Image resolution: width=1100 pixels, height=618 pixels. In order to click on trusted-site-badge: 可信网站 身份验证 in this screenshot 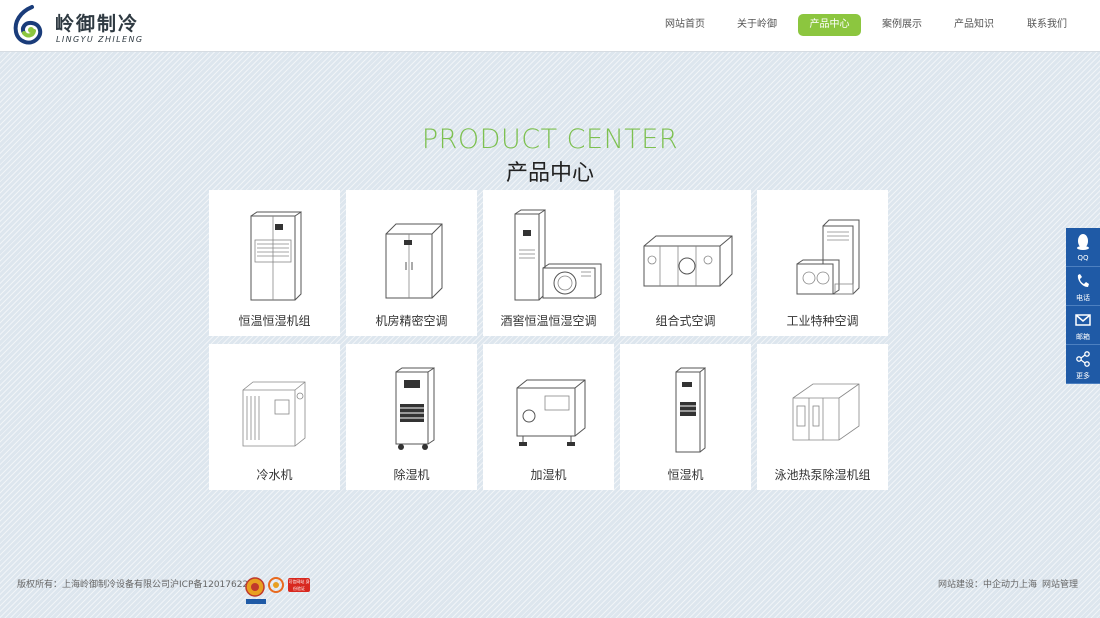, I will do `click(299, 585)`.